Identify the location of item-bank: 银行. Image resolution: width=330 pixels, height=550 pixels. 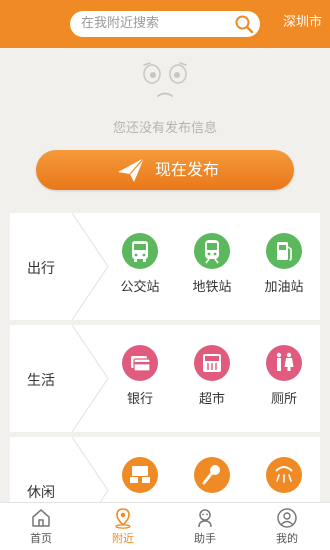
(140, 376).